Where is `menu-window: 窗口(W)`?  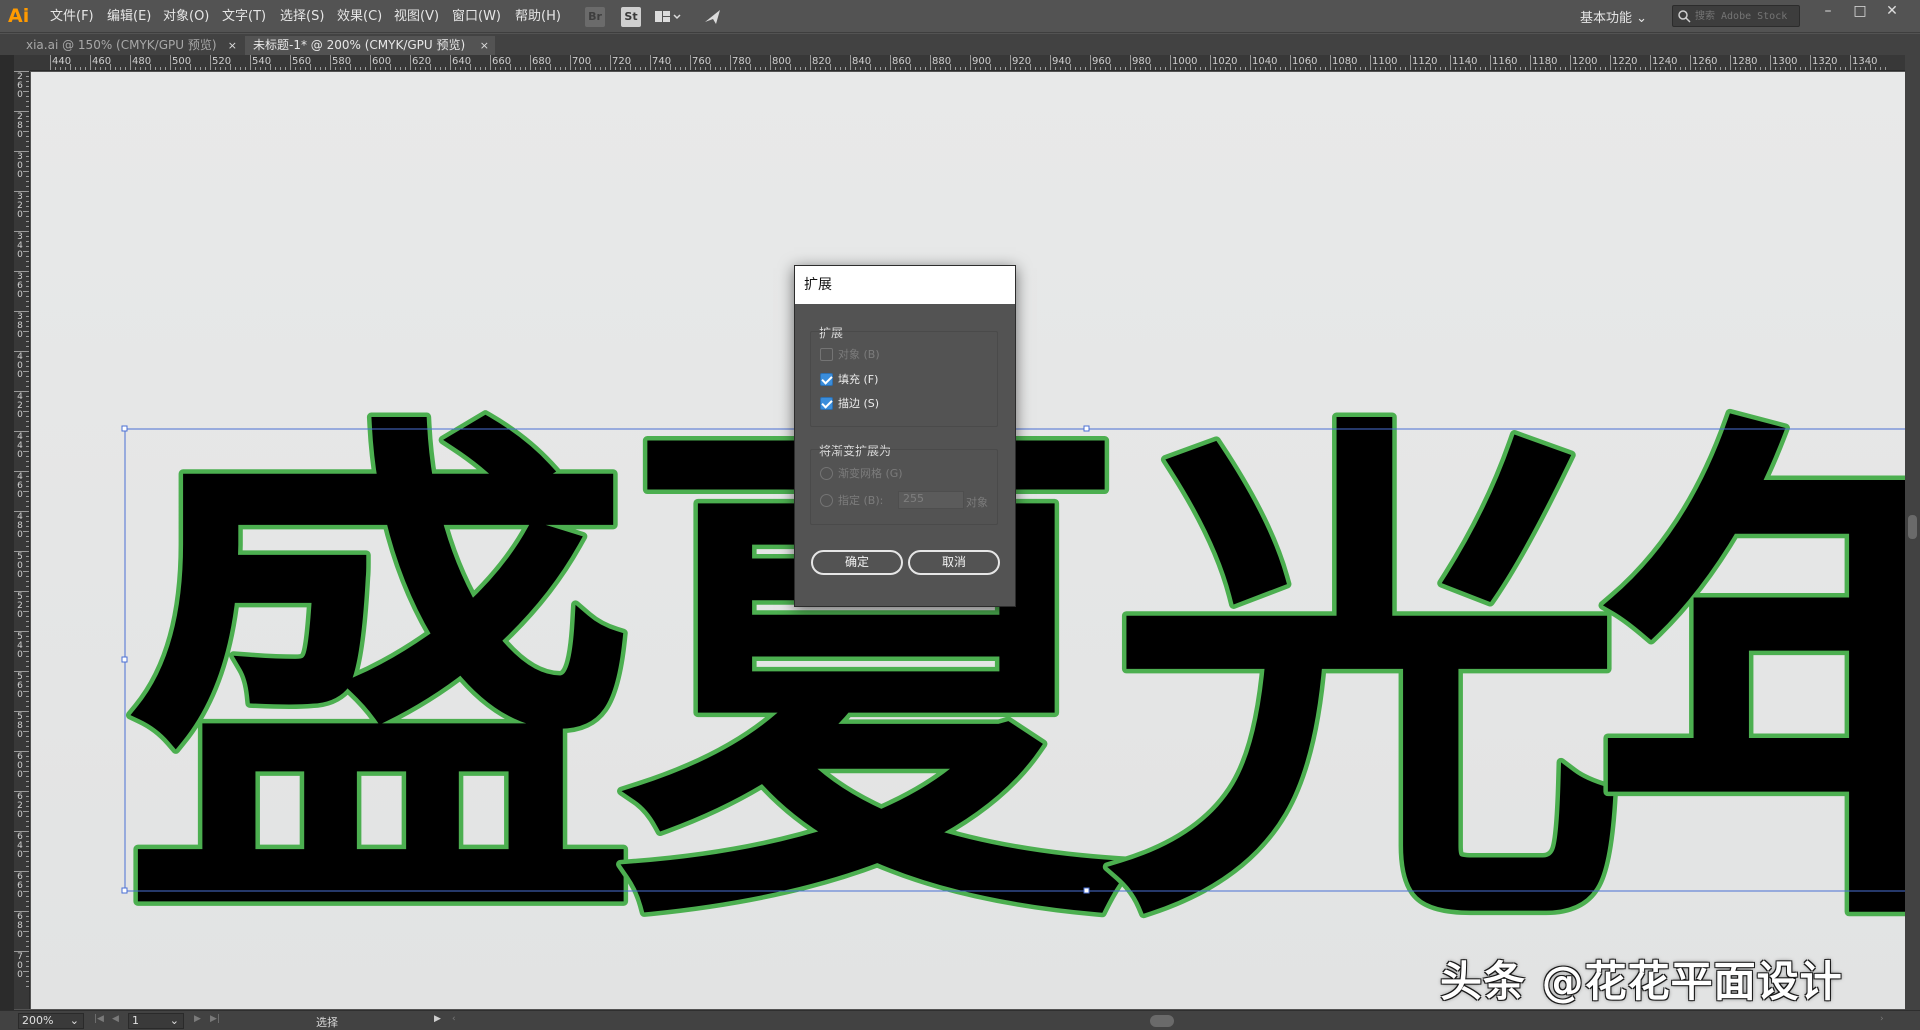
menu-window: 窗口(W) is located at coordinates (476, 17).